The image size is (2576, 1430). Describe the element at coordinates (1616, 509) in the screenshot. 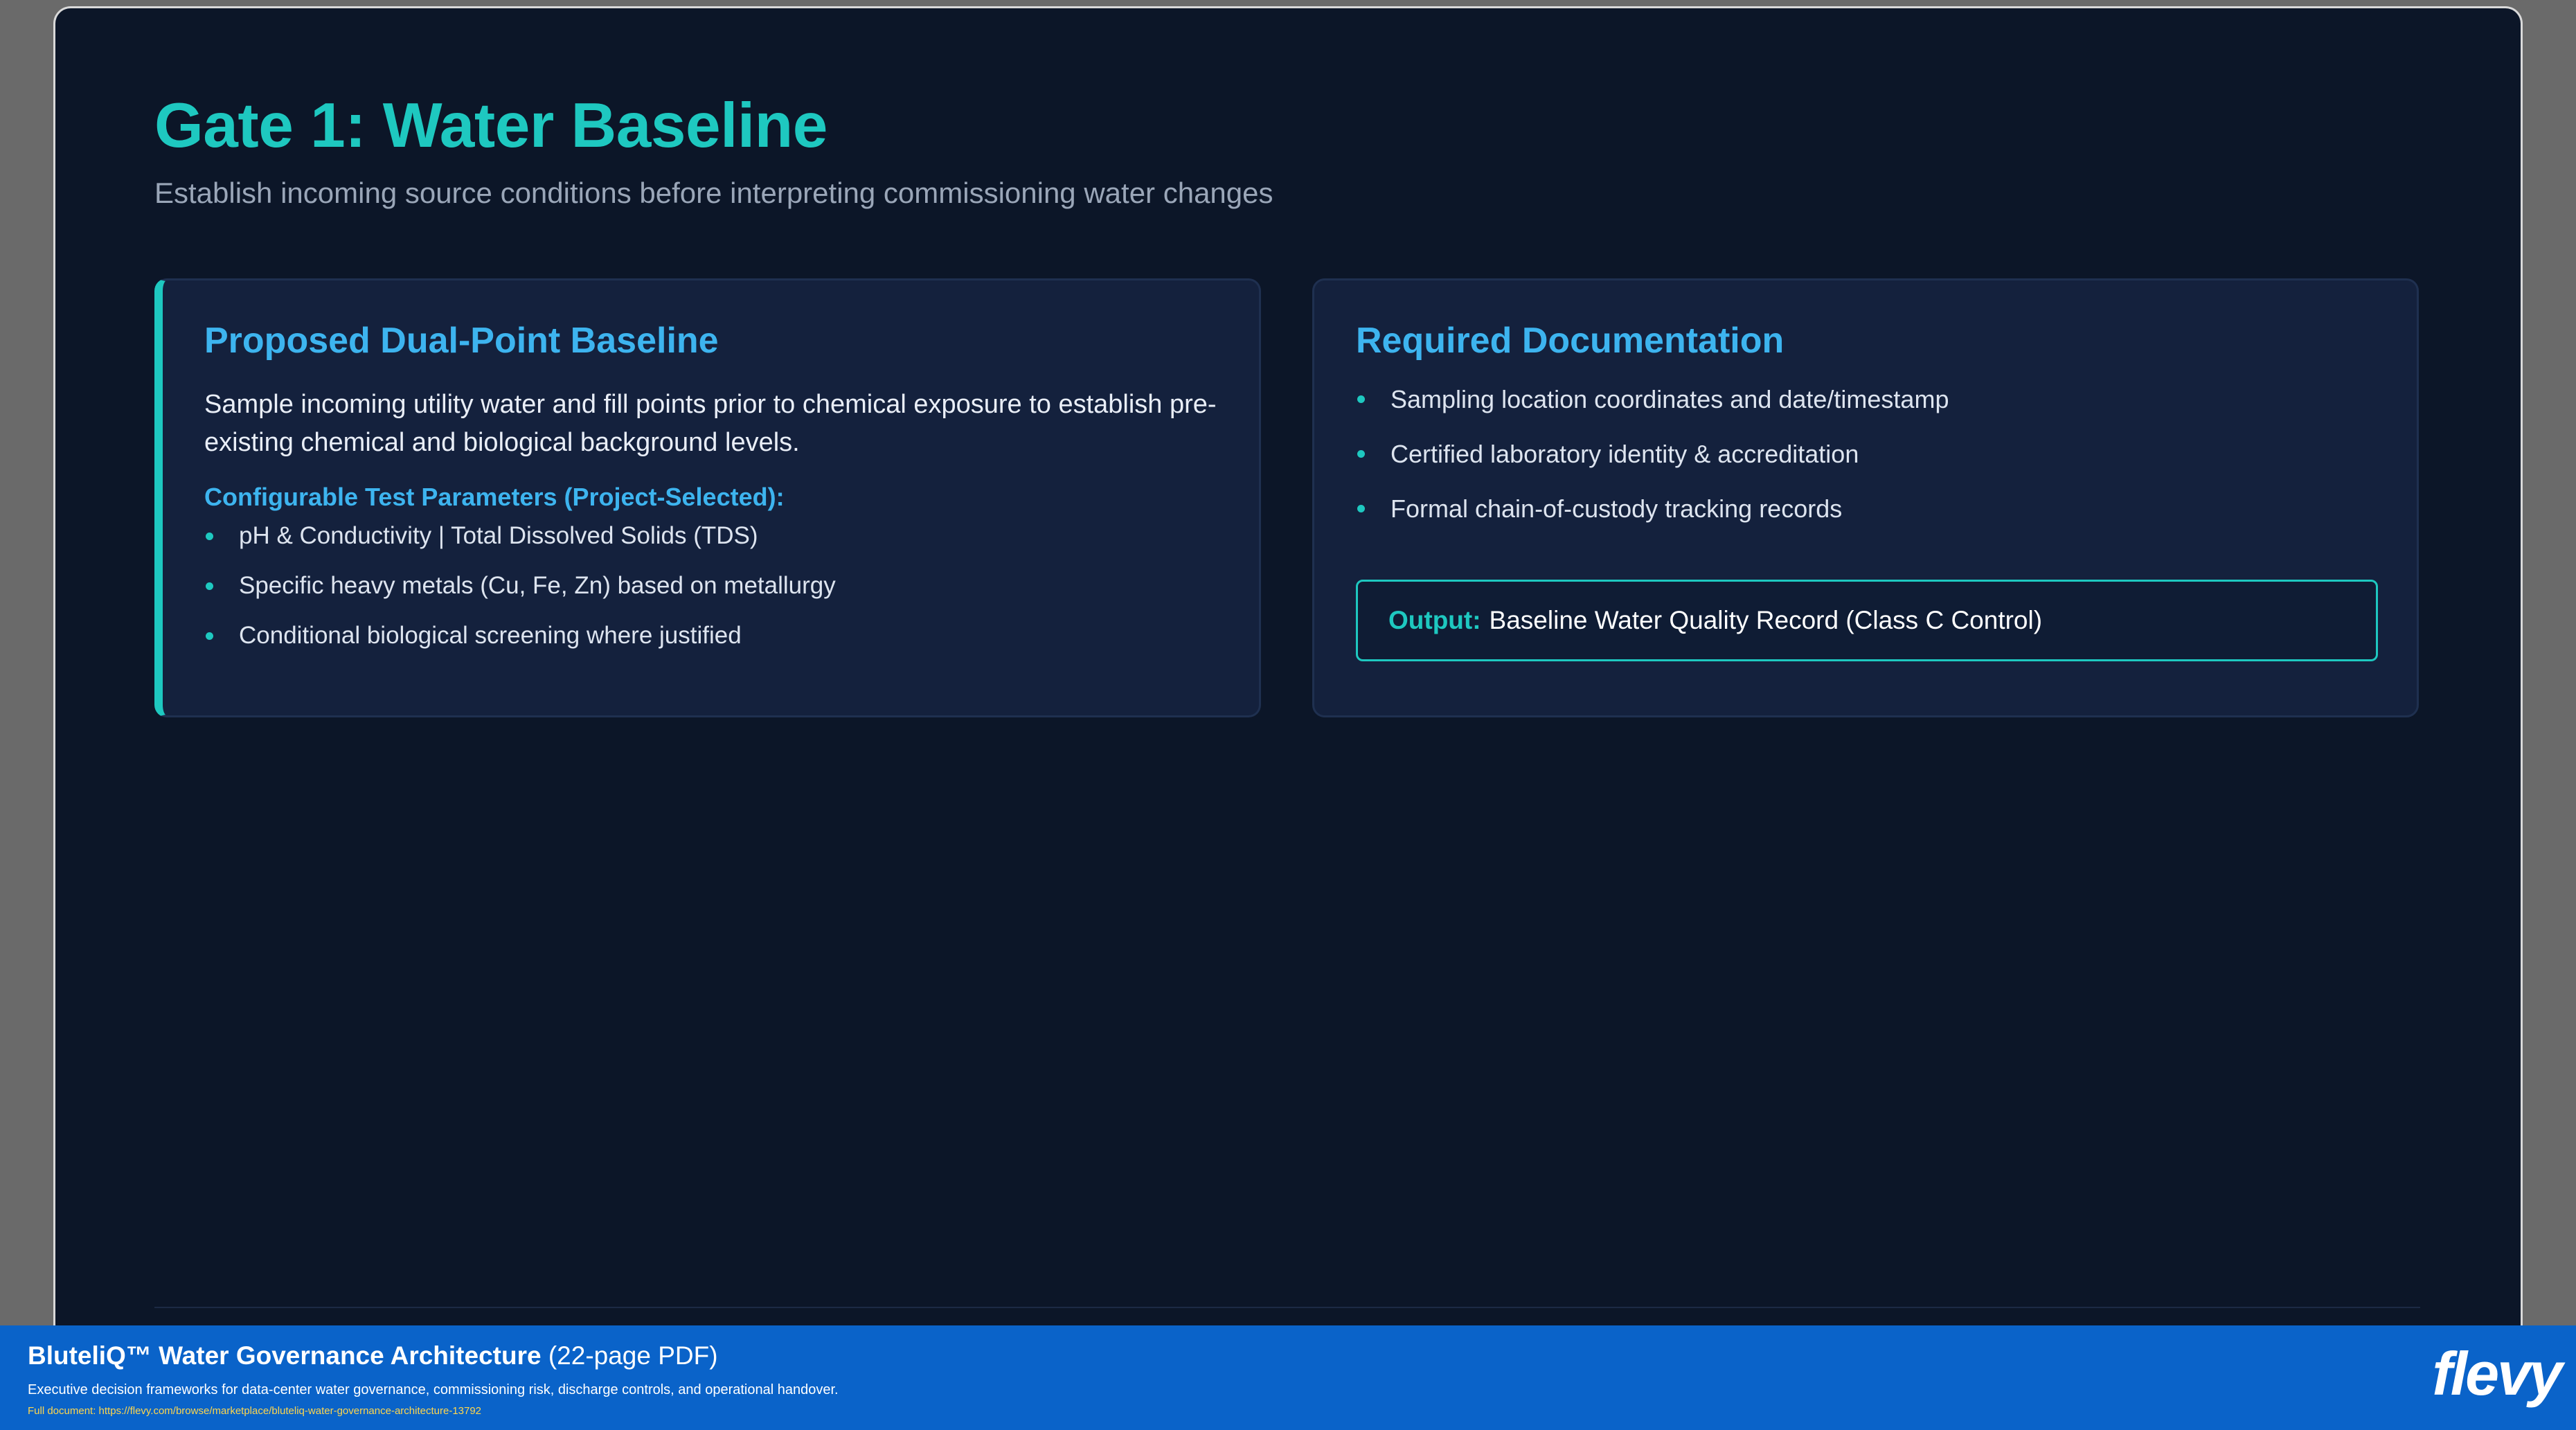

I see `list-item-text: Formal chain-of-custody tracking records` at that location.